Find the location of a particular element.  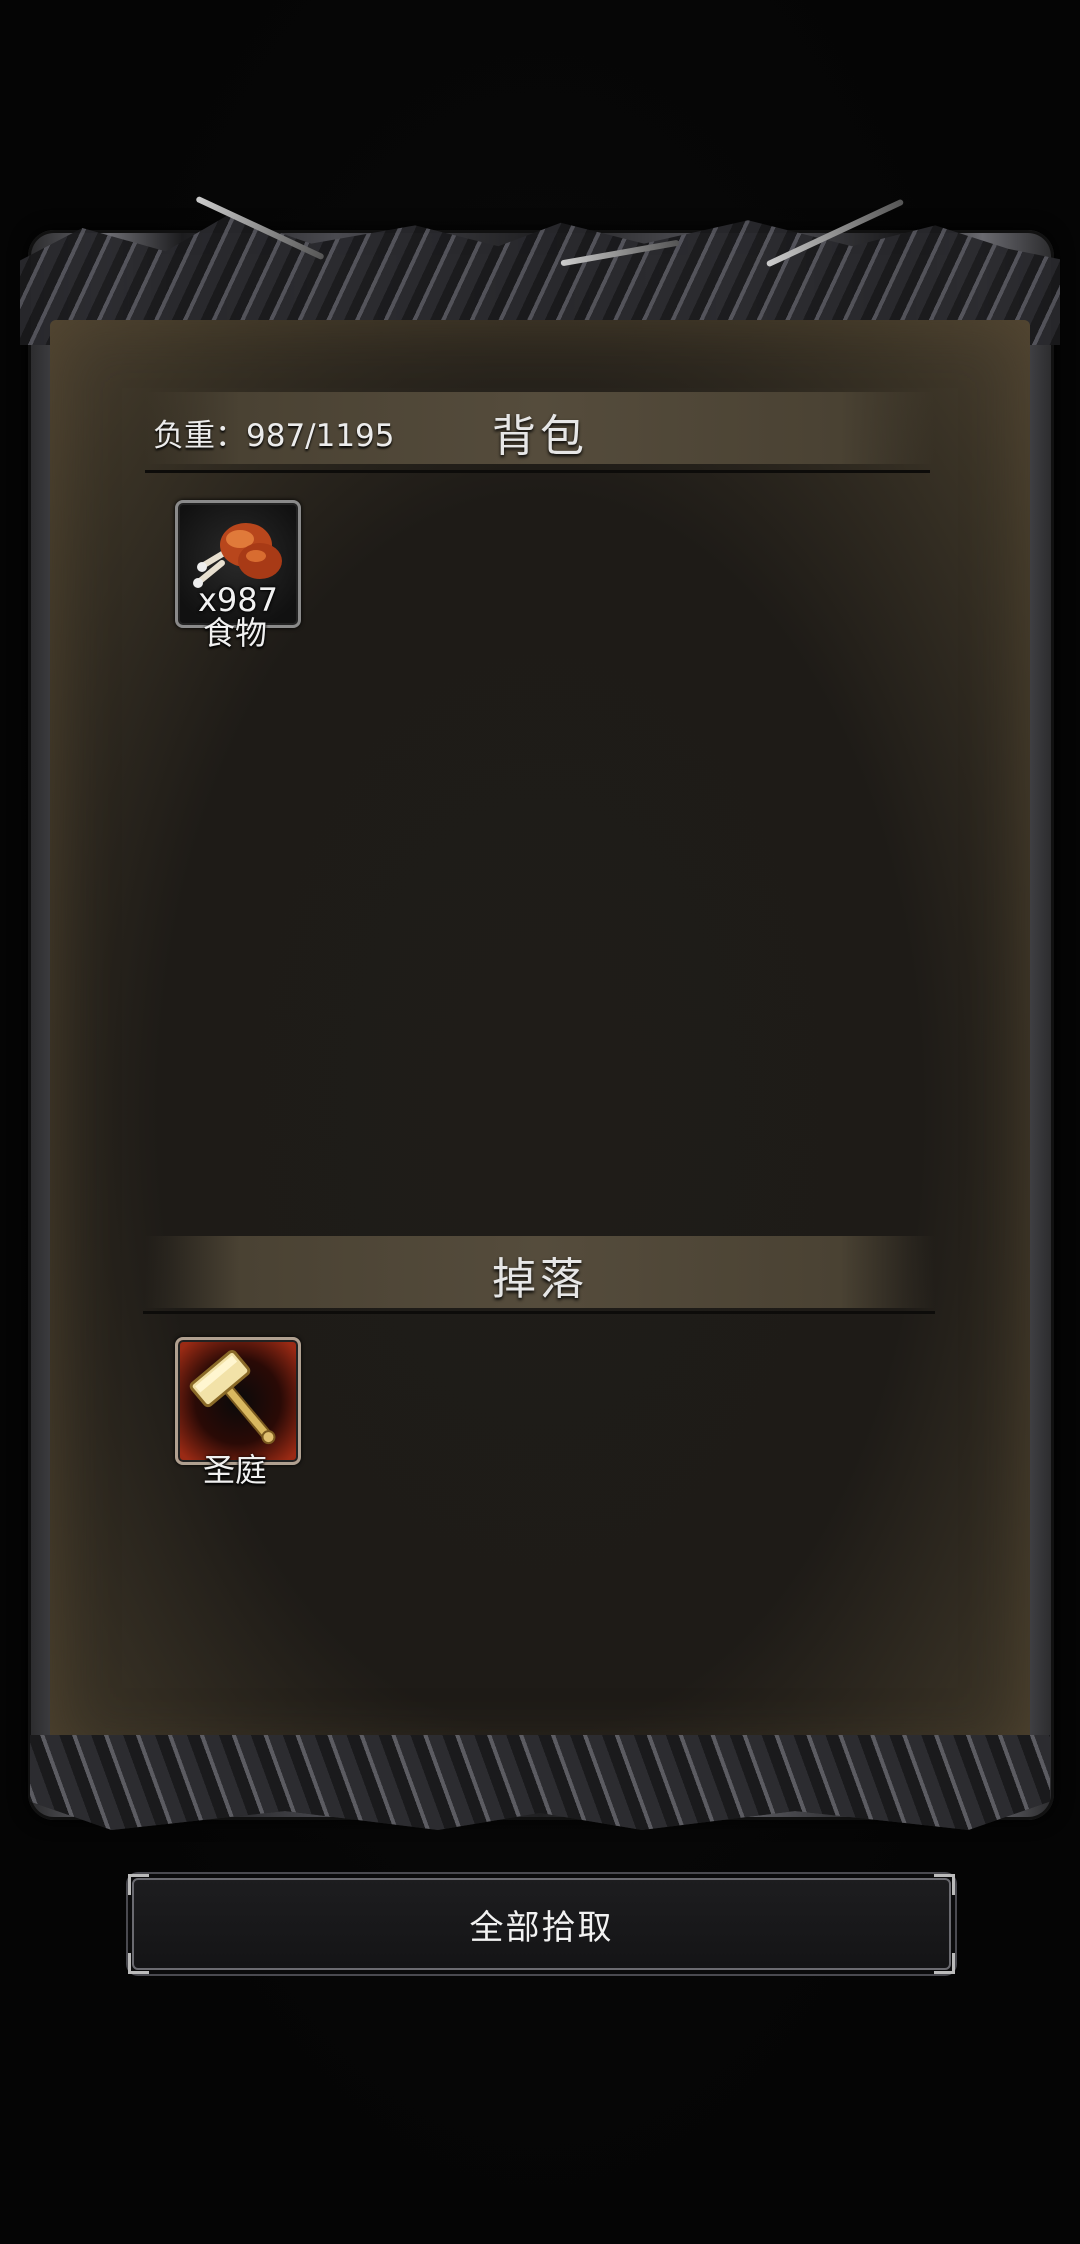

backpack-item-name: 食物 is located at coordinates (234, 633).